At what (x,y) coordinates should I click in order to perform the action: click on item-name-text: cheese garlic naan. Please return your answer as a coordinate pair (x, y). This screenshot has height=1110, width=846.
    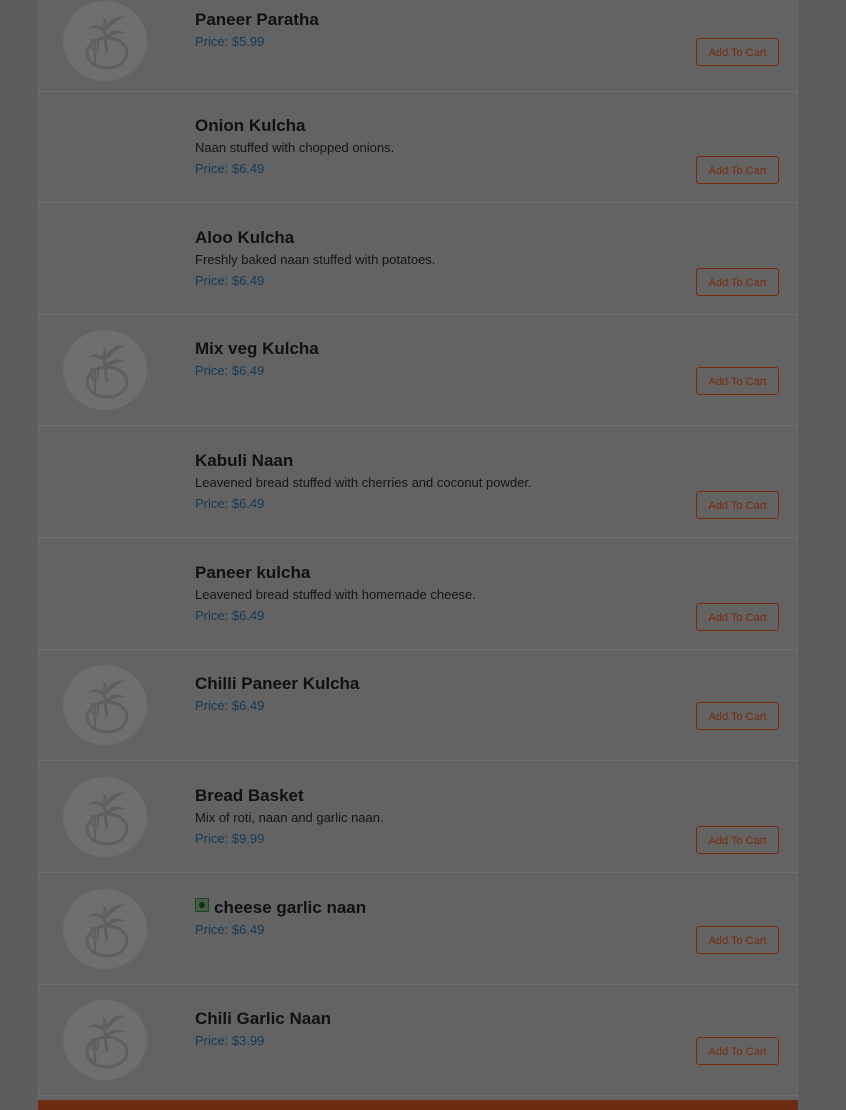
    Looking at the image, I should click on (290, 907).